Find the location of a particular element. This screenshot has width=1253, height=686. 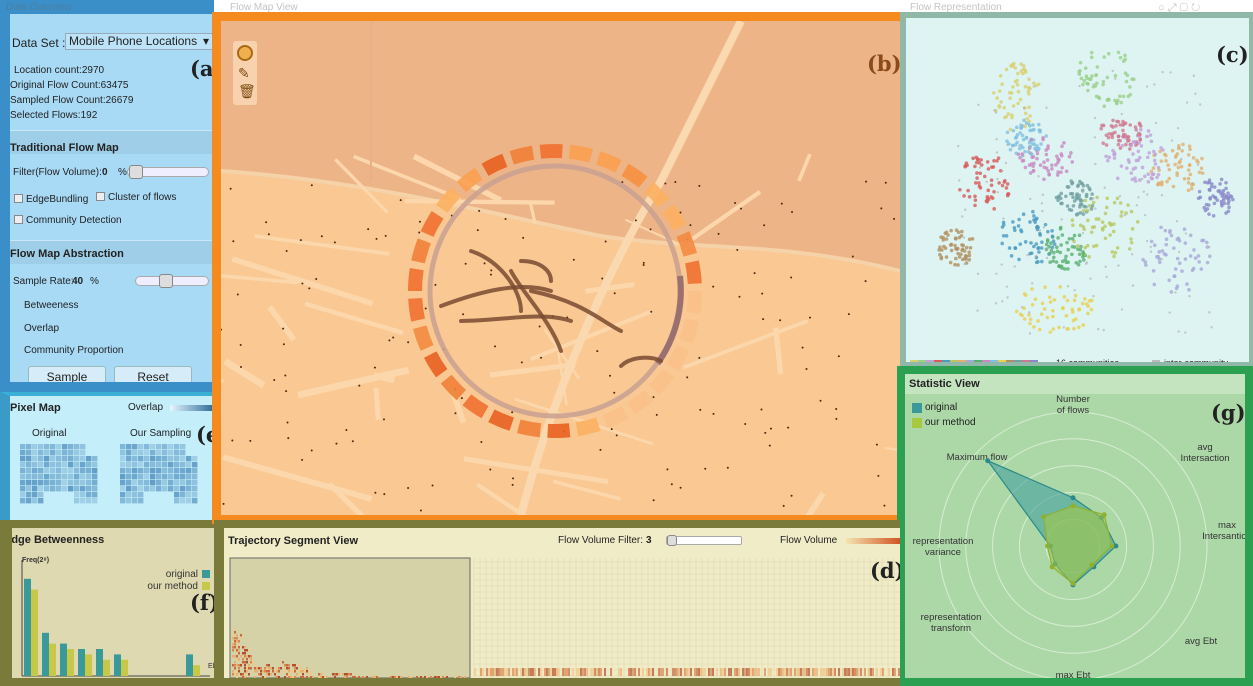

lasso-icon is located at coordinates (245, 53).